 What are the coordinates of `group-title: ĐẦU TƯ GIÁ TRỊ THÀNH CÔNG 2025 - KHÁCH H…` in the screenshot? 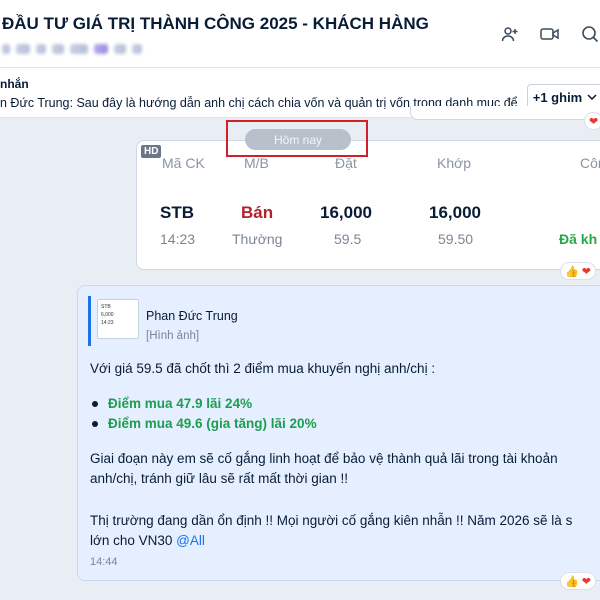 It's located at (215, 24).